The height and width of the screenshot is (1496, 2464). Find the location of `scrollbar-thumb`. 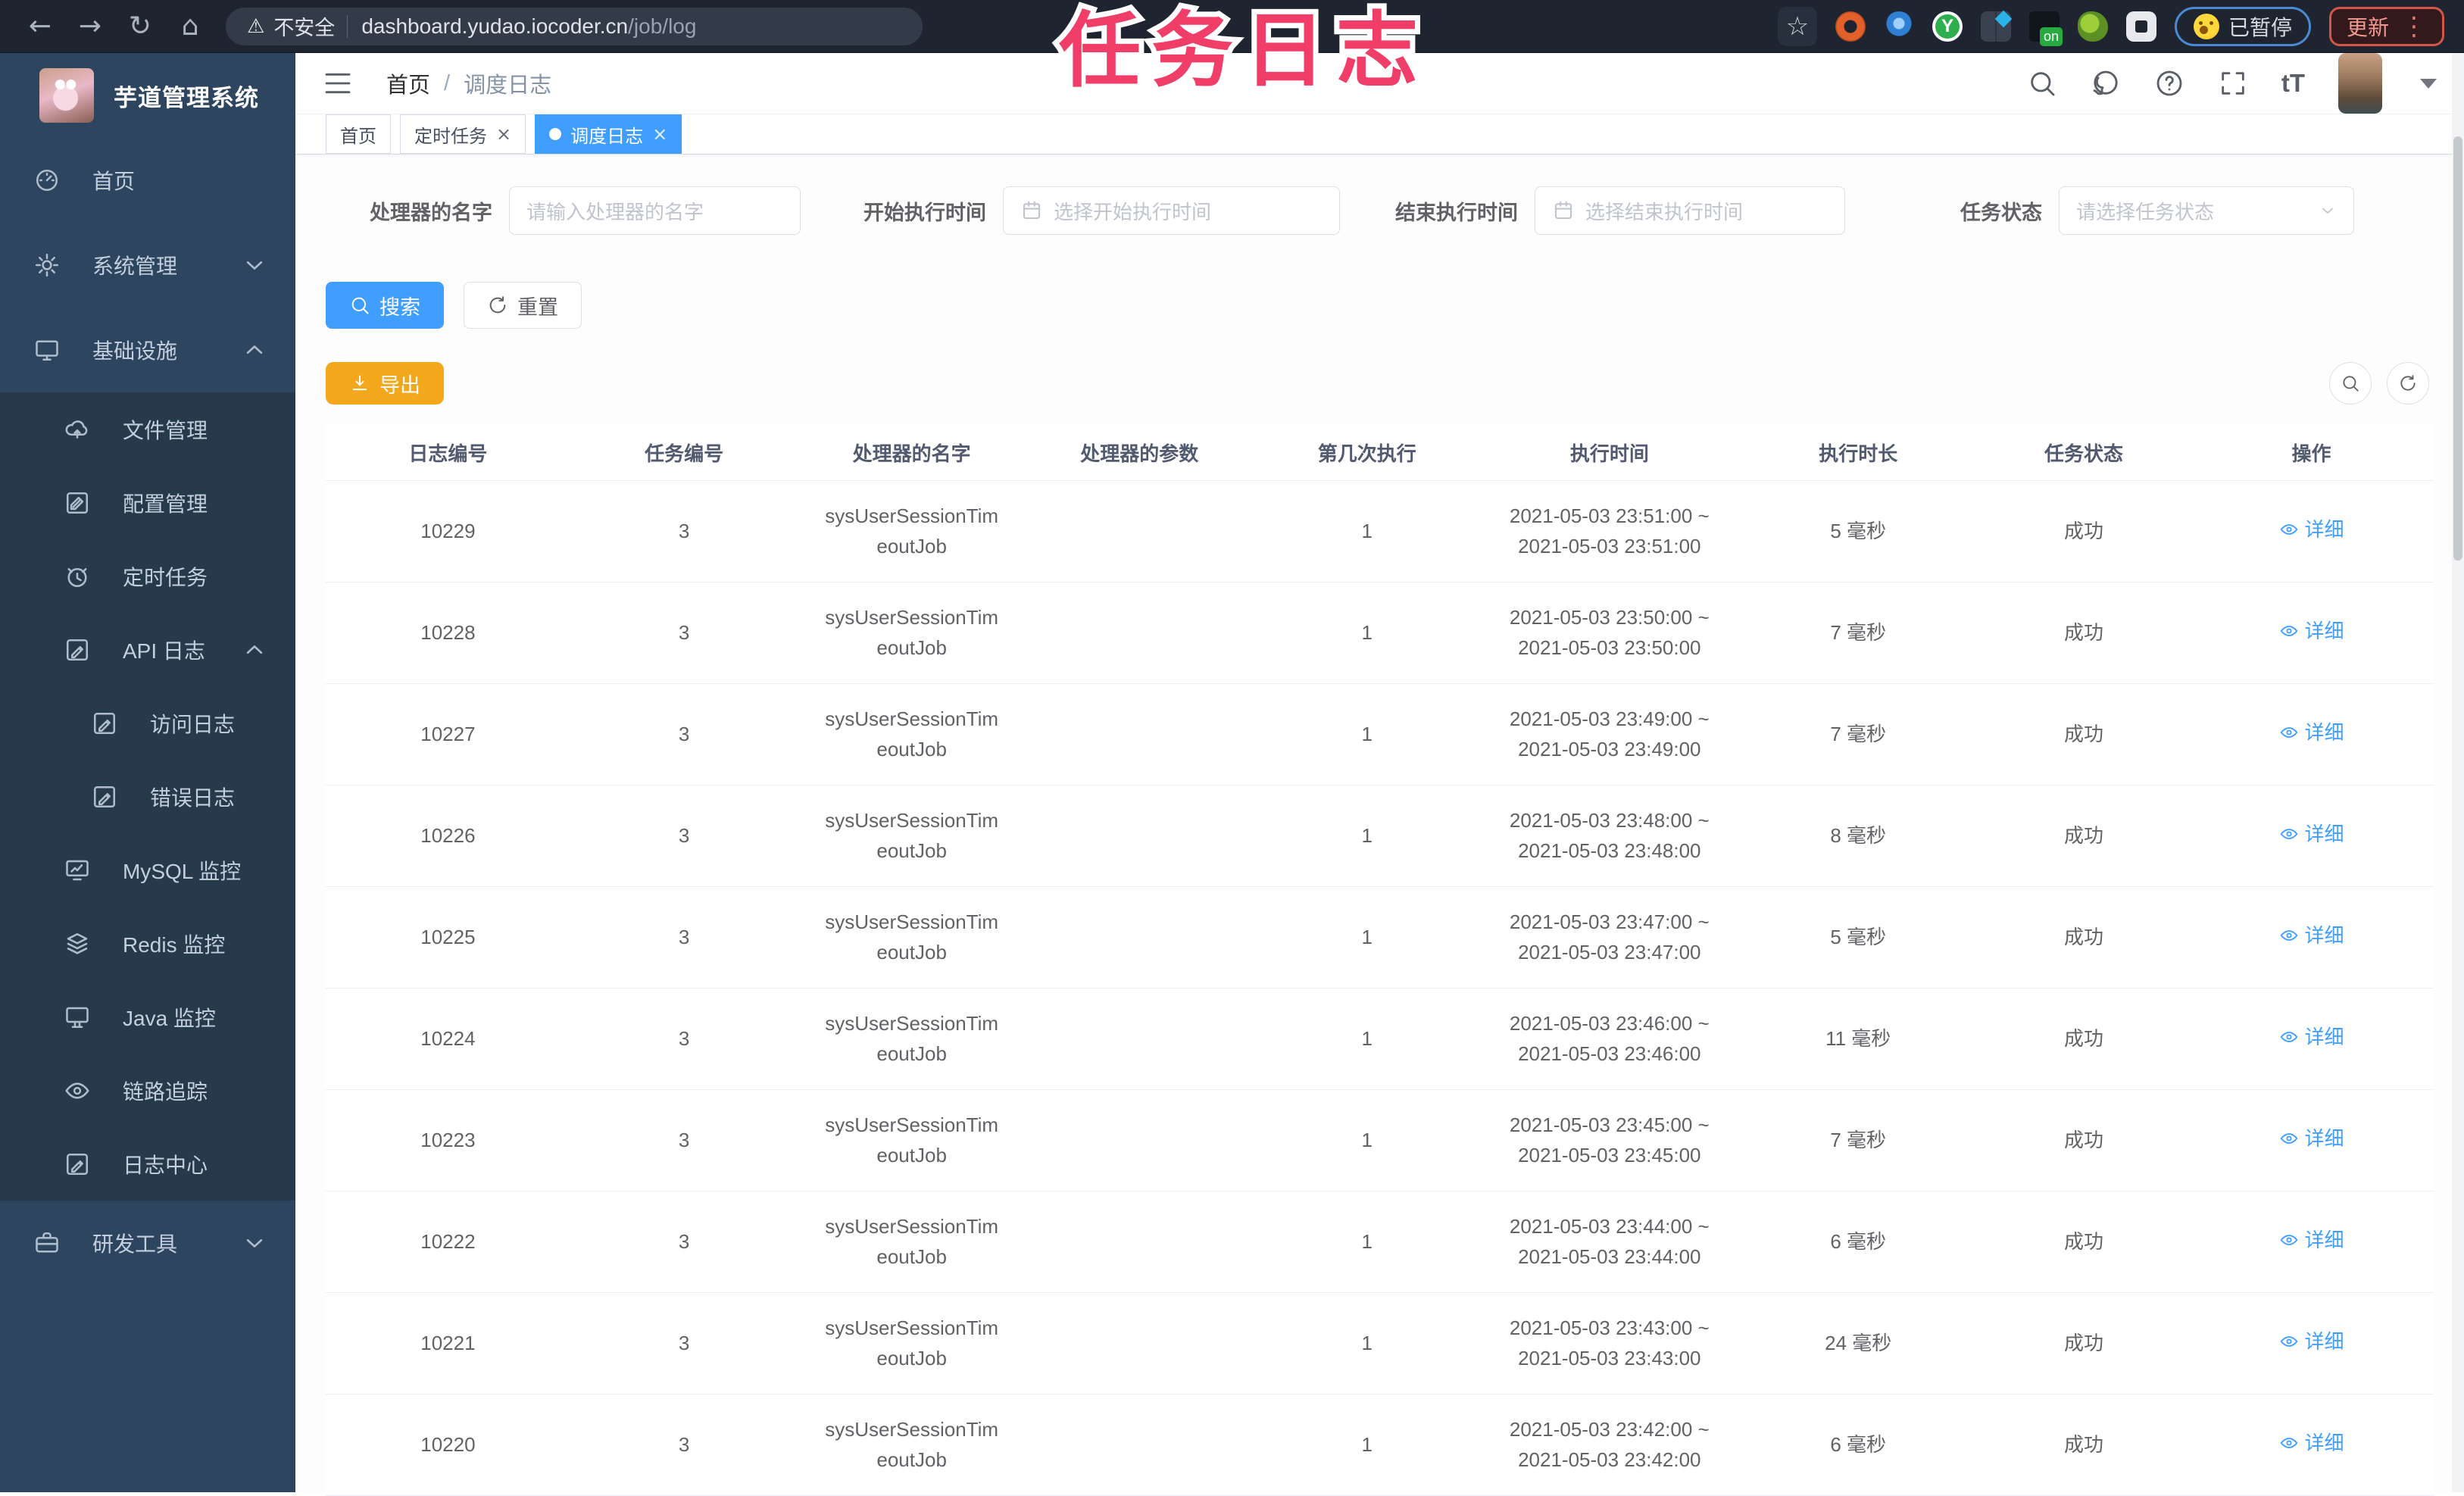

scrollbar-thumb is located at coordinates (2457, 348).